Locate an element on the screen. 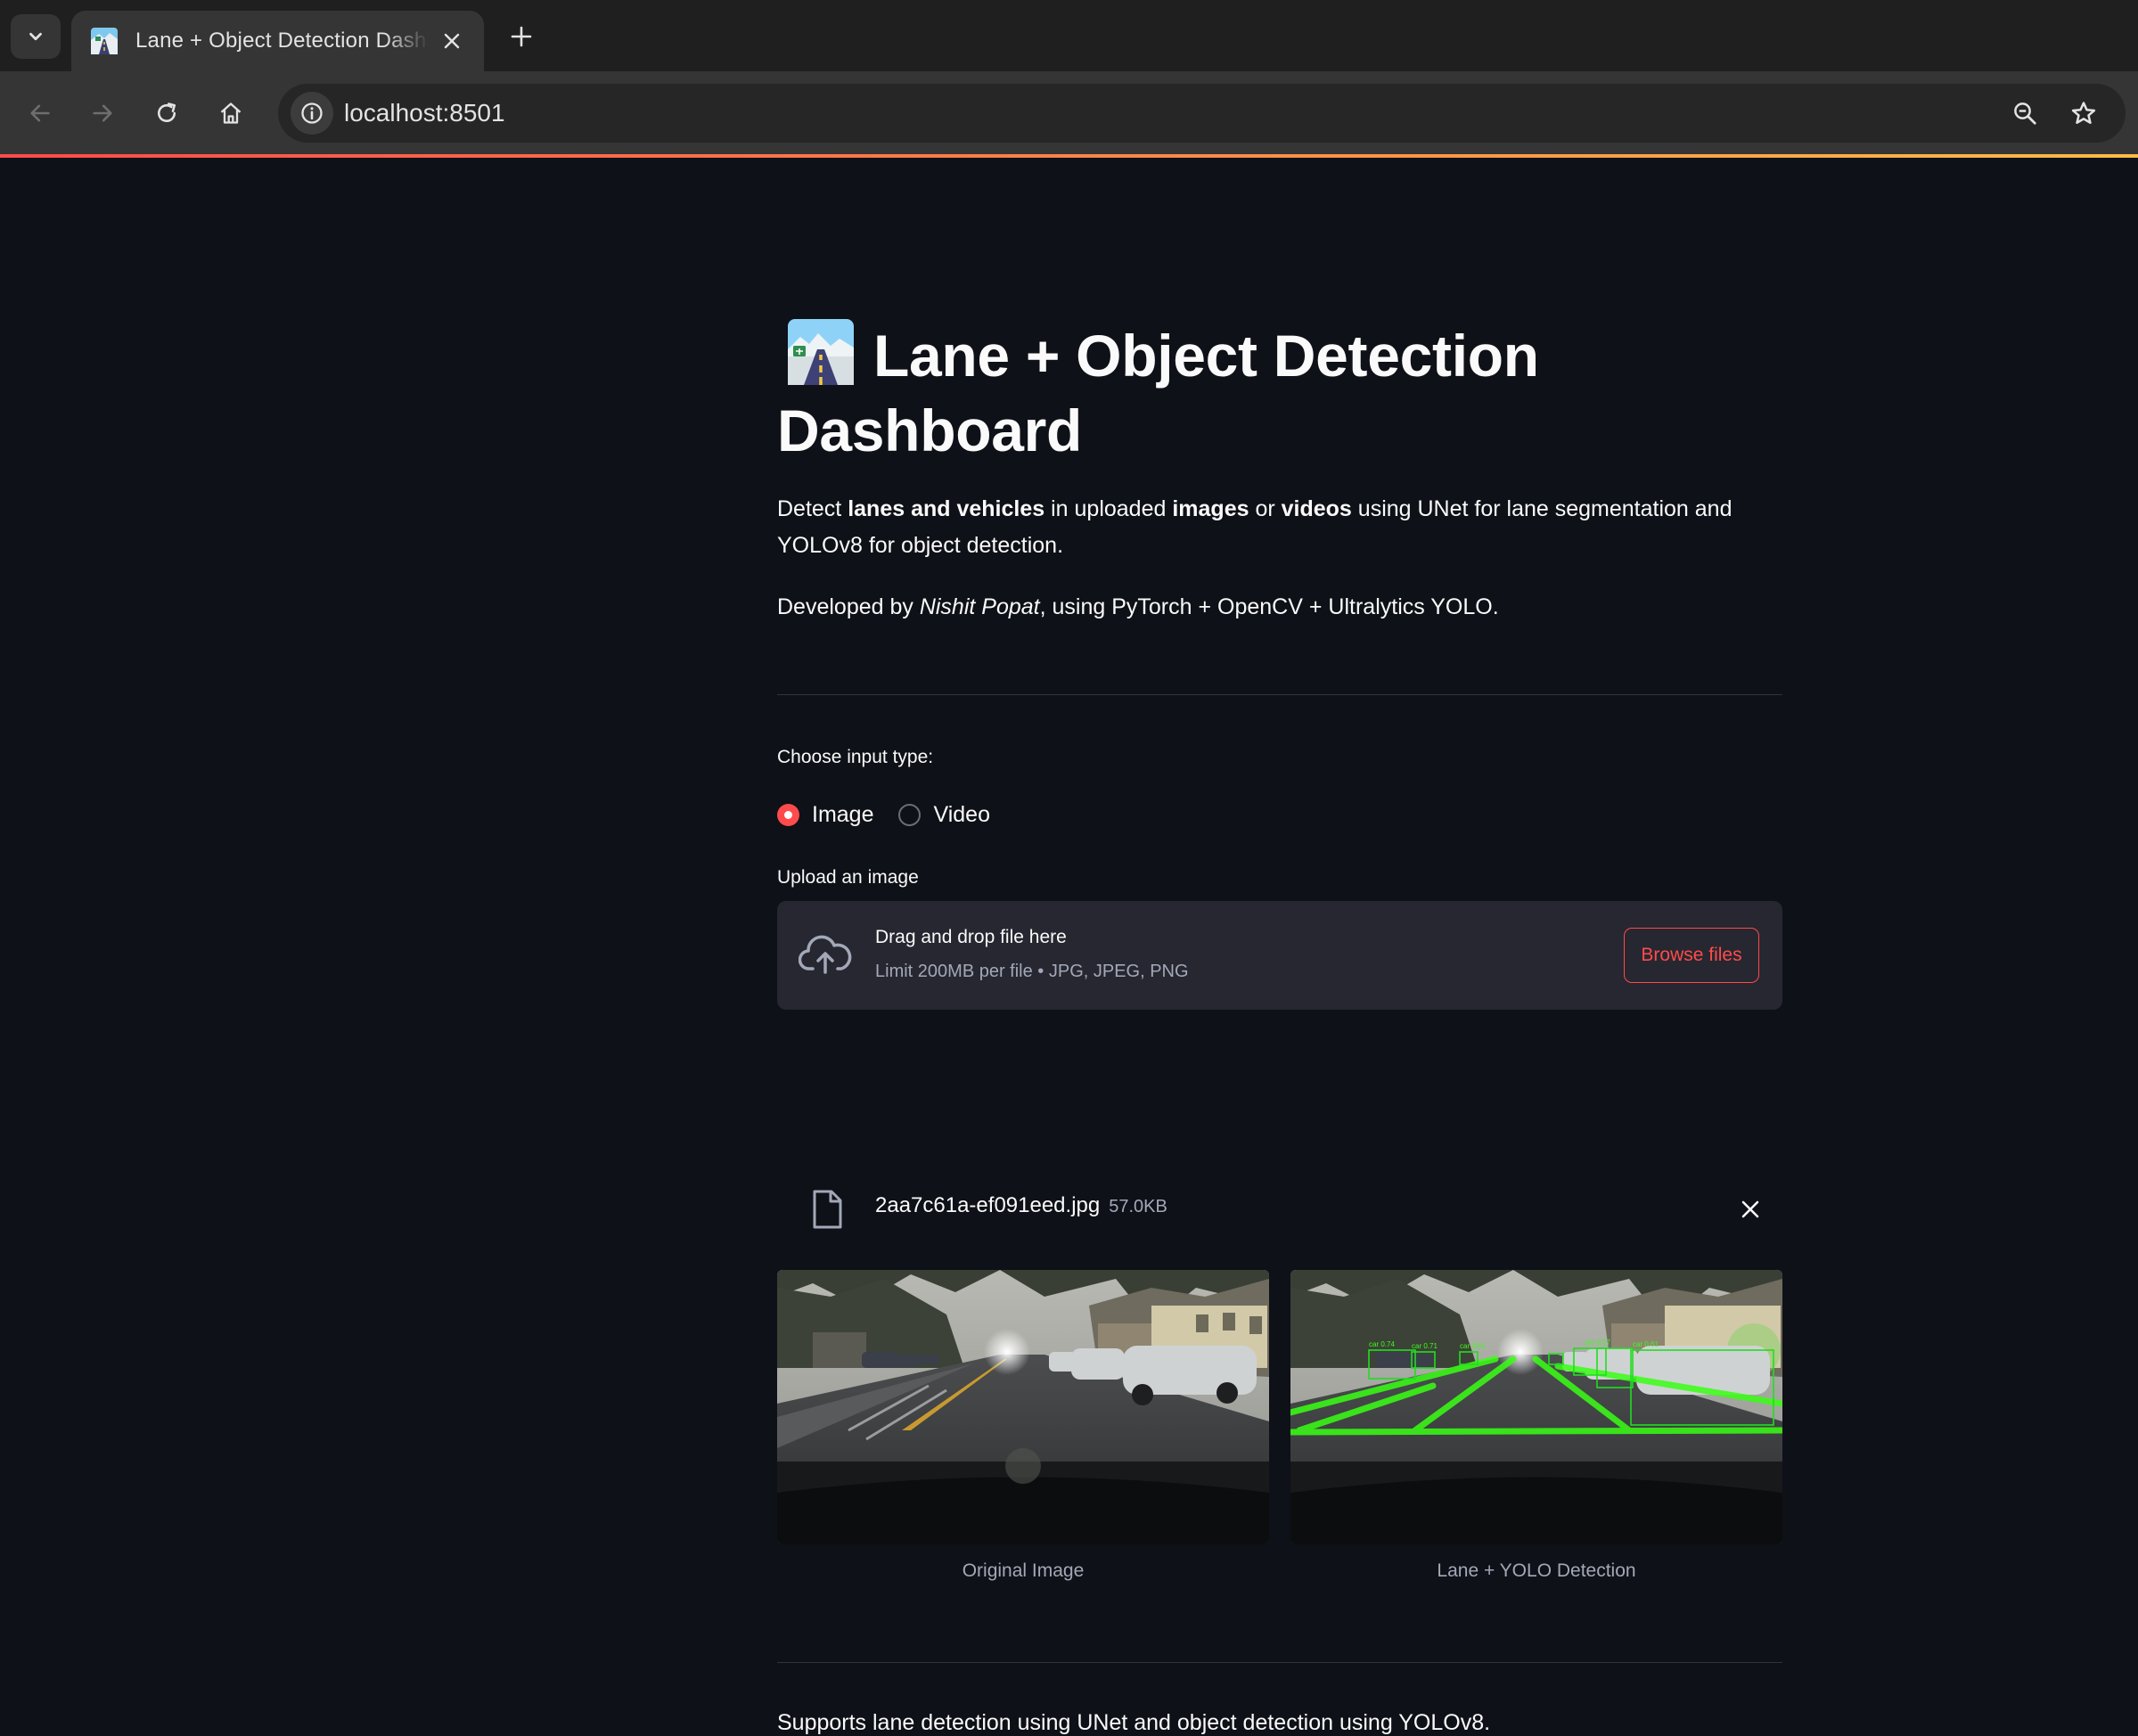 The image size is (2138, 1736). desc-bold-videos: videos is located at coordinates (1316, 509).